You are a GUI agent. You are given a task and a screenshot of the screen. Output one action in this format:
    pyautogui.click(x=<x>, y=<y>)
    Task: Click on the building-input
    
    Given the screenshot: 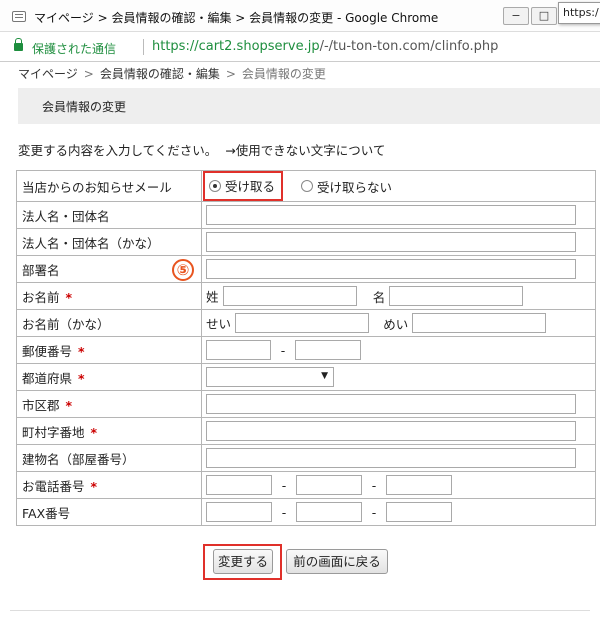 What is the action you would take?
    pyautogui.click(x=391, y=458)
    